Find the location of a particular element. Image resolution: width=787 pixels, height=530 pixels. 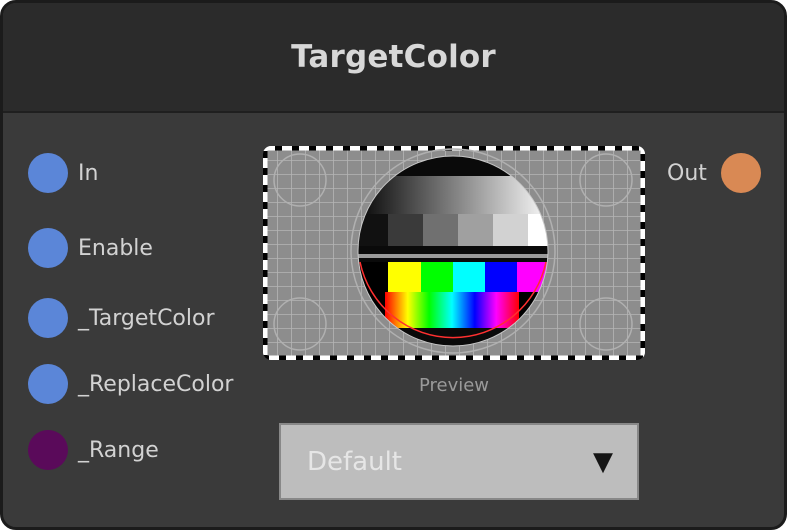

port-label-range: _Range is located at coordinates (118, 450).